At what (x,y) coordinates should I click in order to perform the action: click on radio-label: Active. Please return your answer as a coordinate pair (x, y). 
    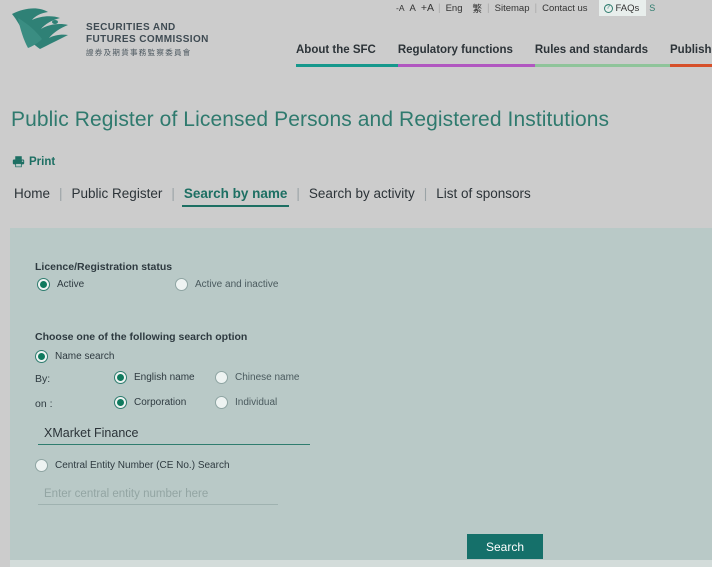
    Looking at the image, I should click on (71, 284).